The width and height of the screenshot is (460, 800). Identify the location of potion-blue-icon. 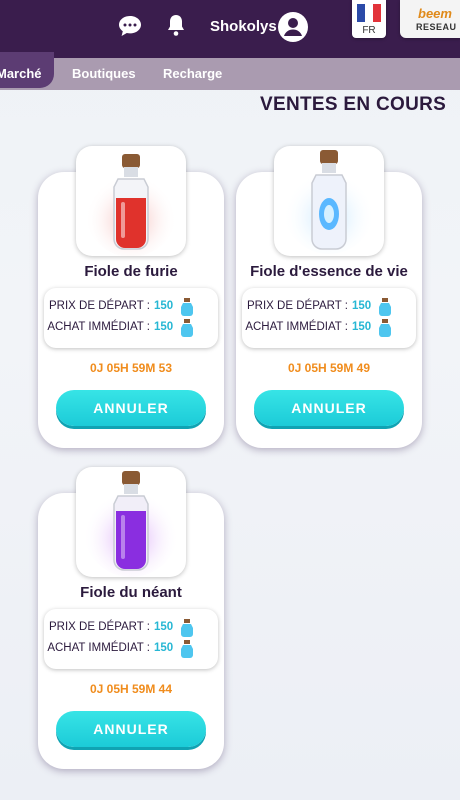
(329, 202).